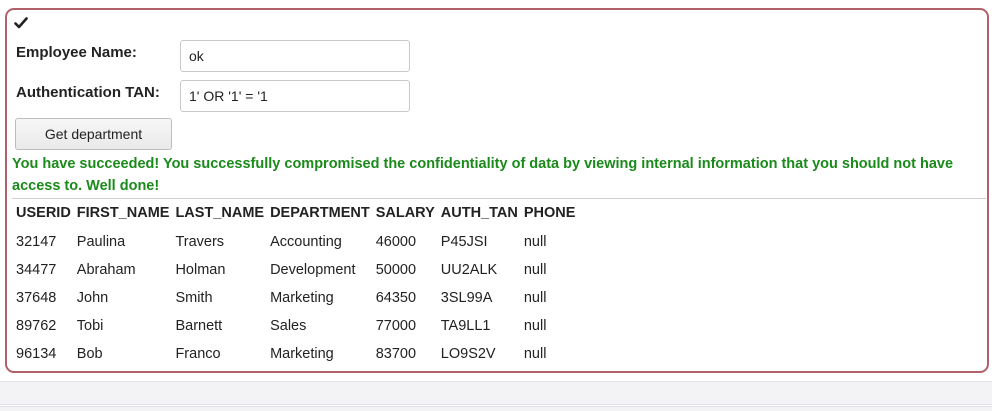 This screenshot has width=992, height=411. I want to click on cell-salary: 50000, so click(396, 270).